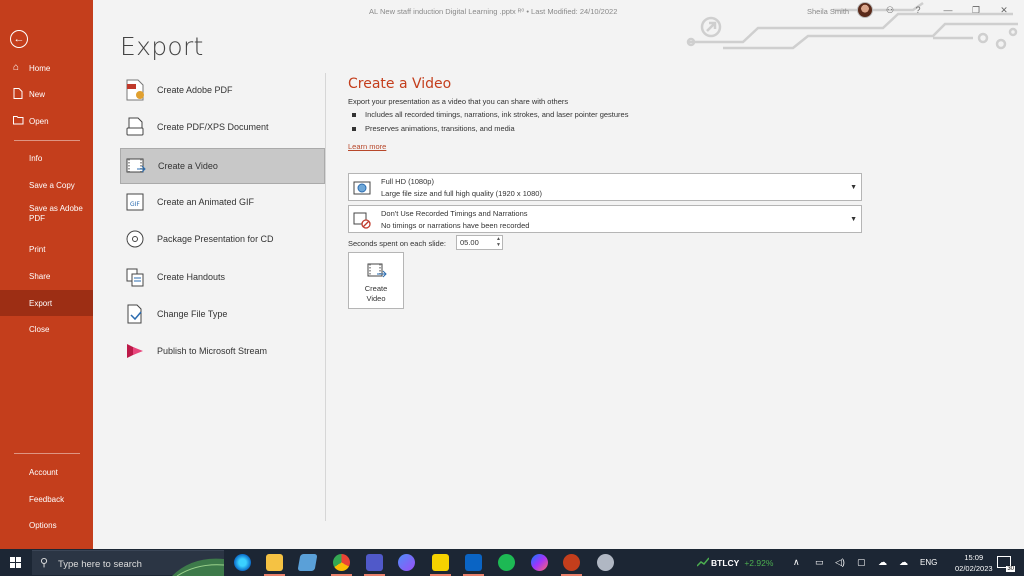 This screenshot has height=576, width=1024. I want to click on new-document-icon, so click(18, 93).